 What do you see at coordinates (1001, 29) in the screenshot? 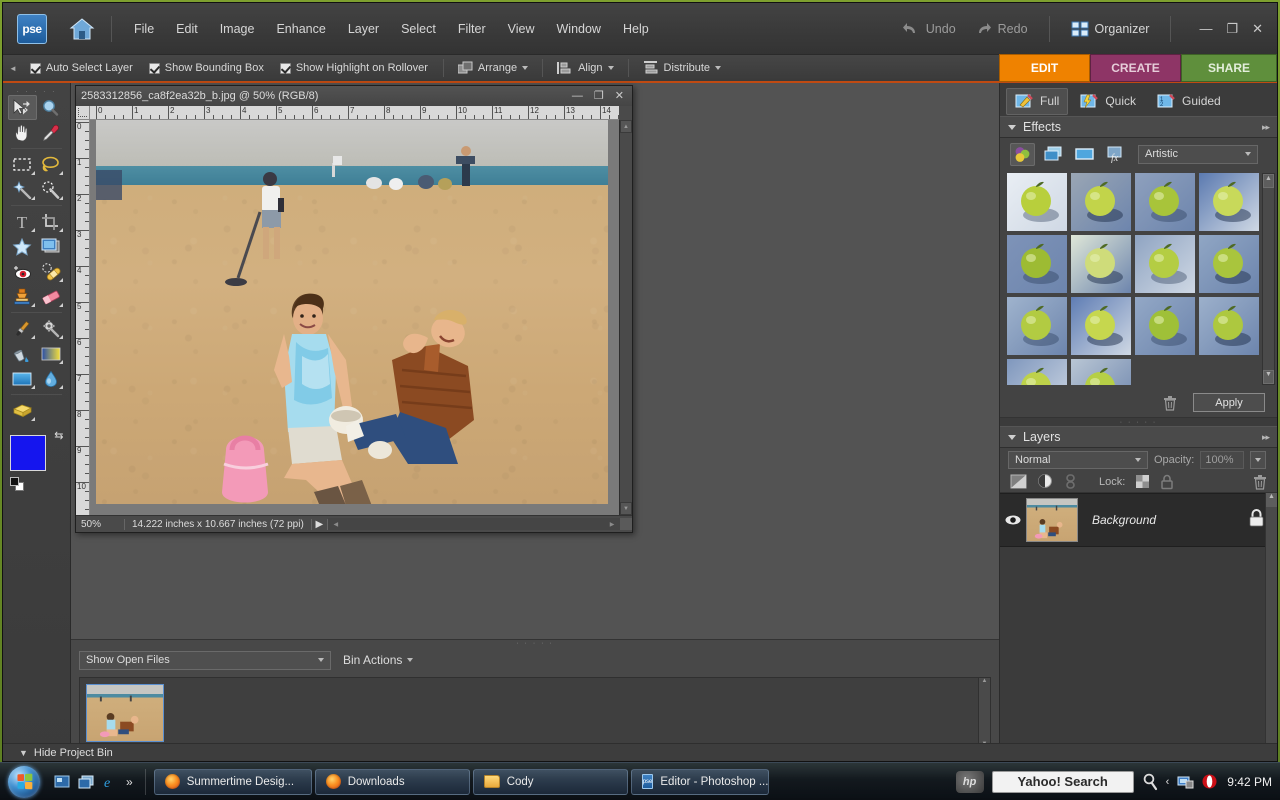
I see `redo-button: Redo` at bounding box center [1001, 29].